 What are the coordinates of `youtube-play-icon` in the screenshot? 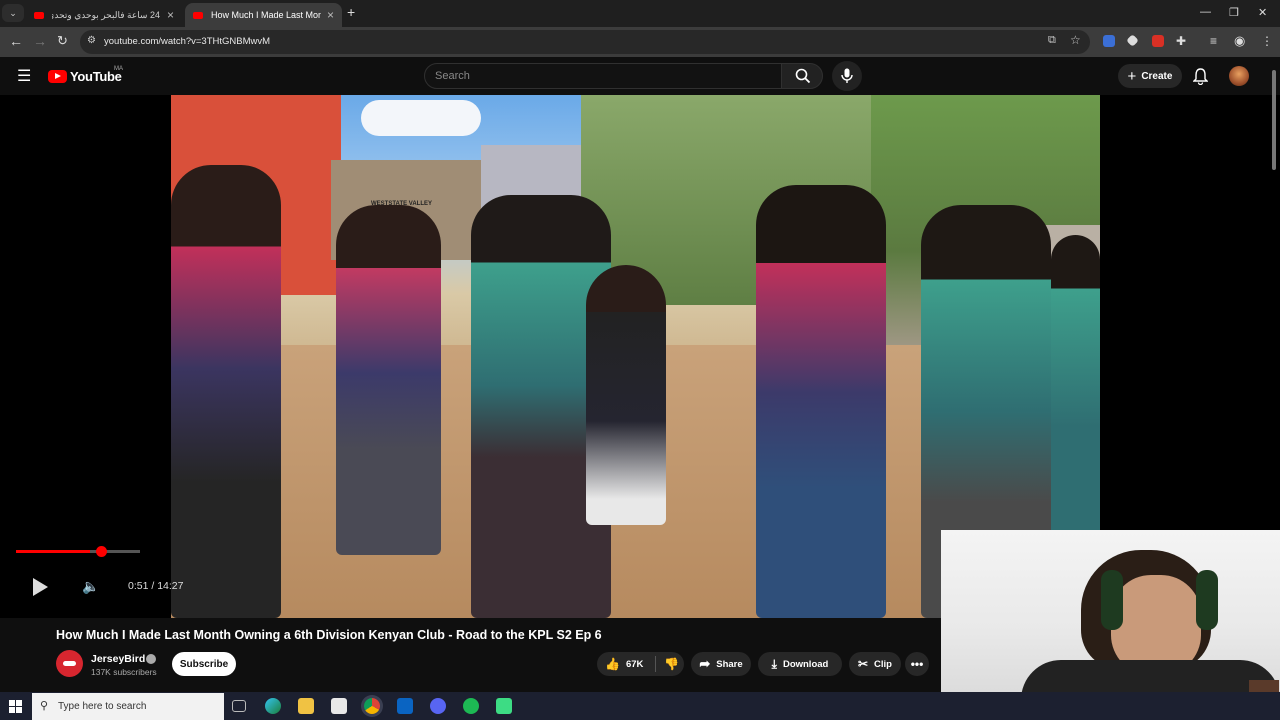 It's located at (57, 76).